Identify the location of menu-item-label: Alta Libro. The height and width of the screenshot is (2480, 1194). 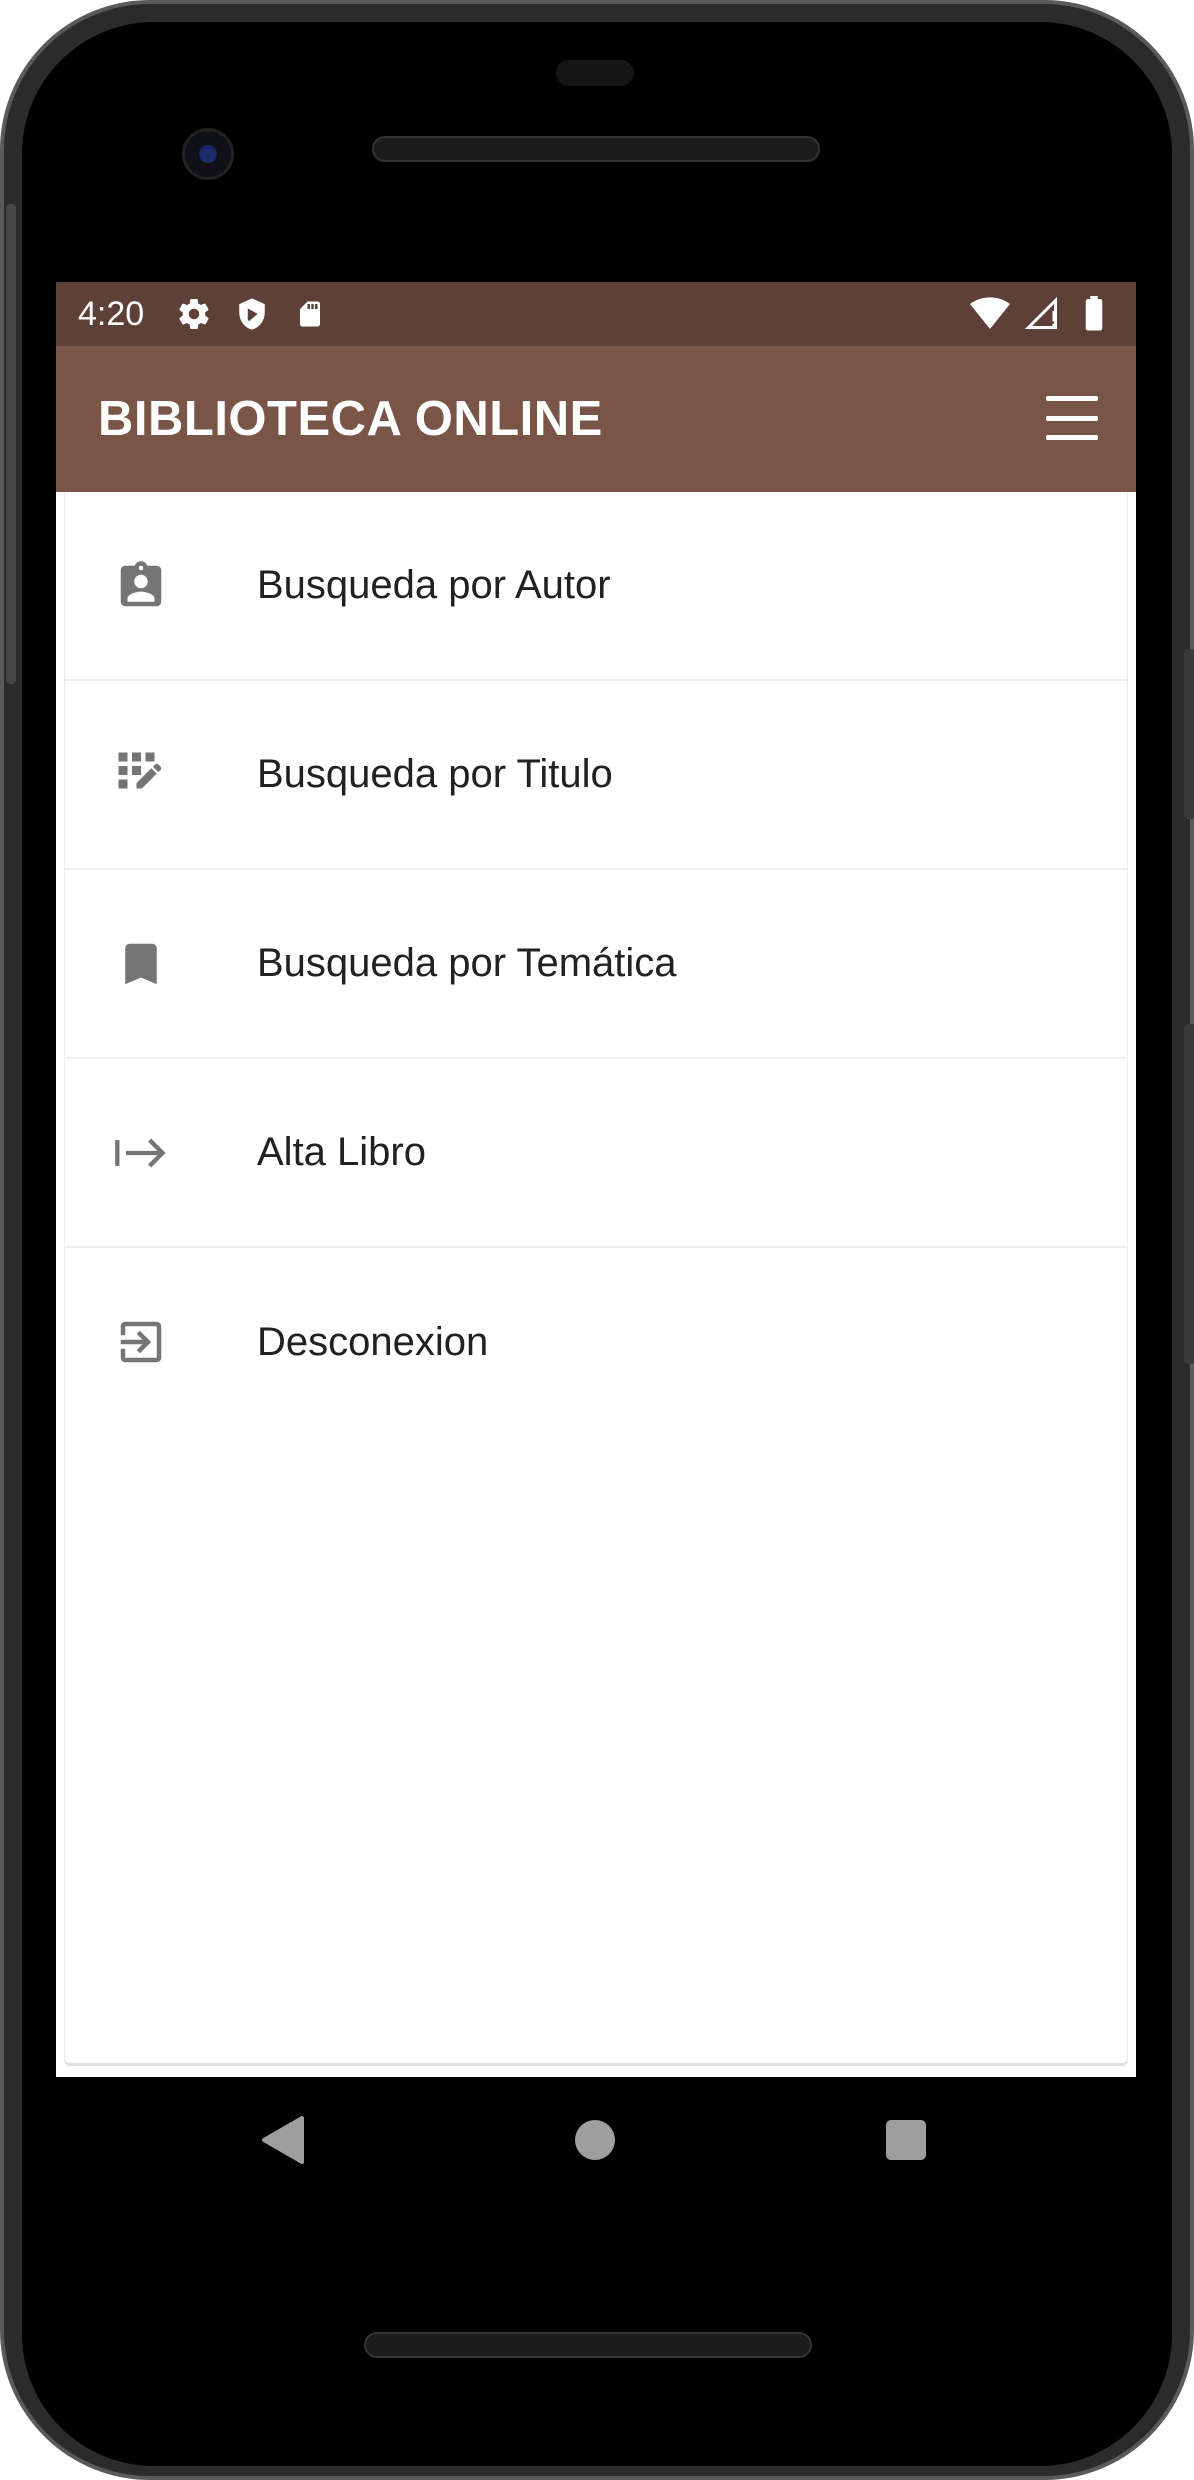
(341, 1152).